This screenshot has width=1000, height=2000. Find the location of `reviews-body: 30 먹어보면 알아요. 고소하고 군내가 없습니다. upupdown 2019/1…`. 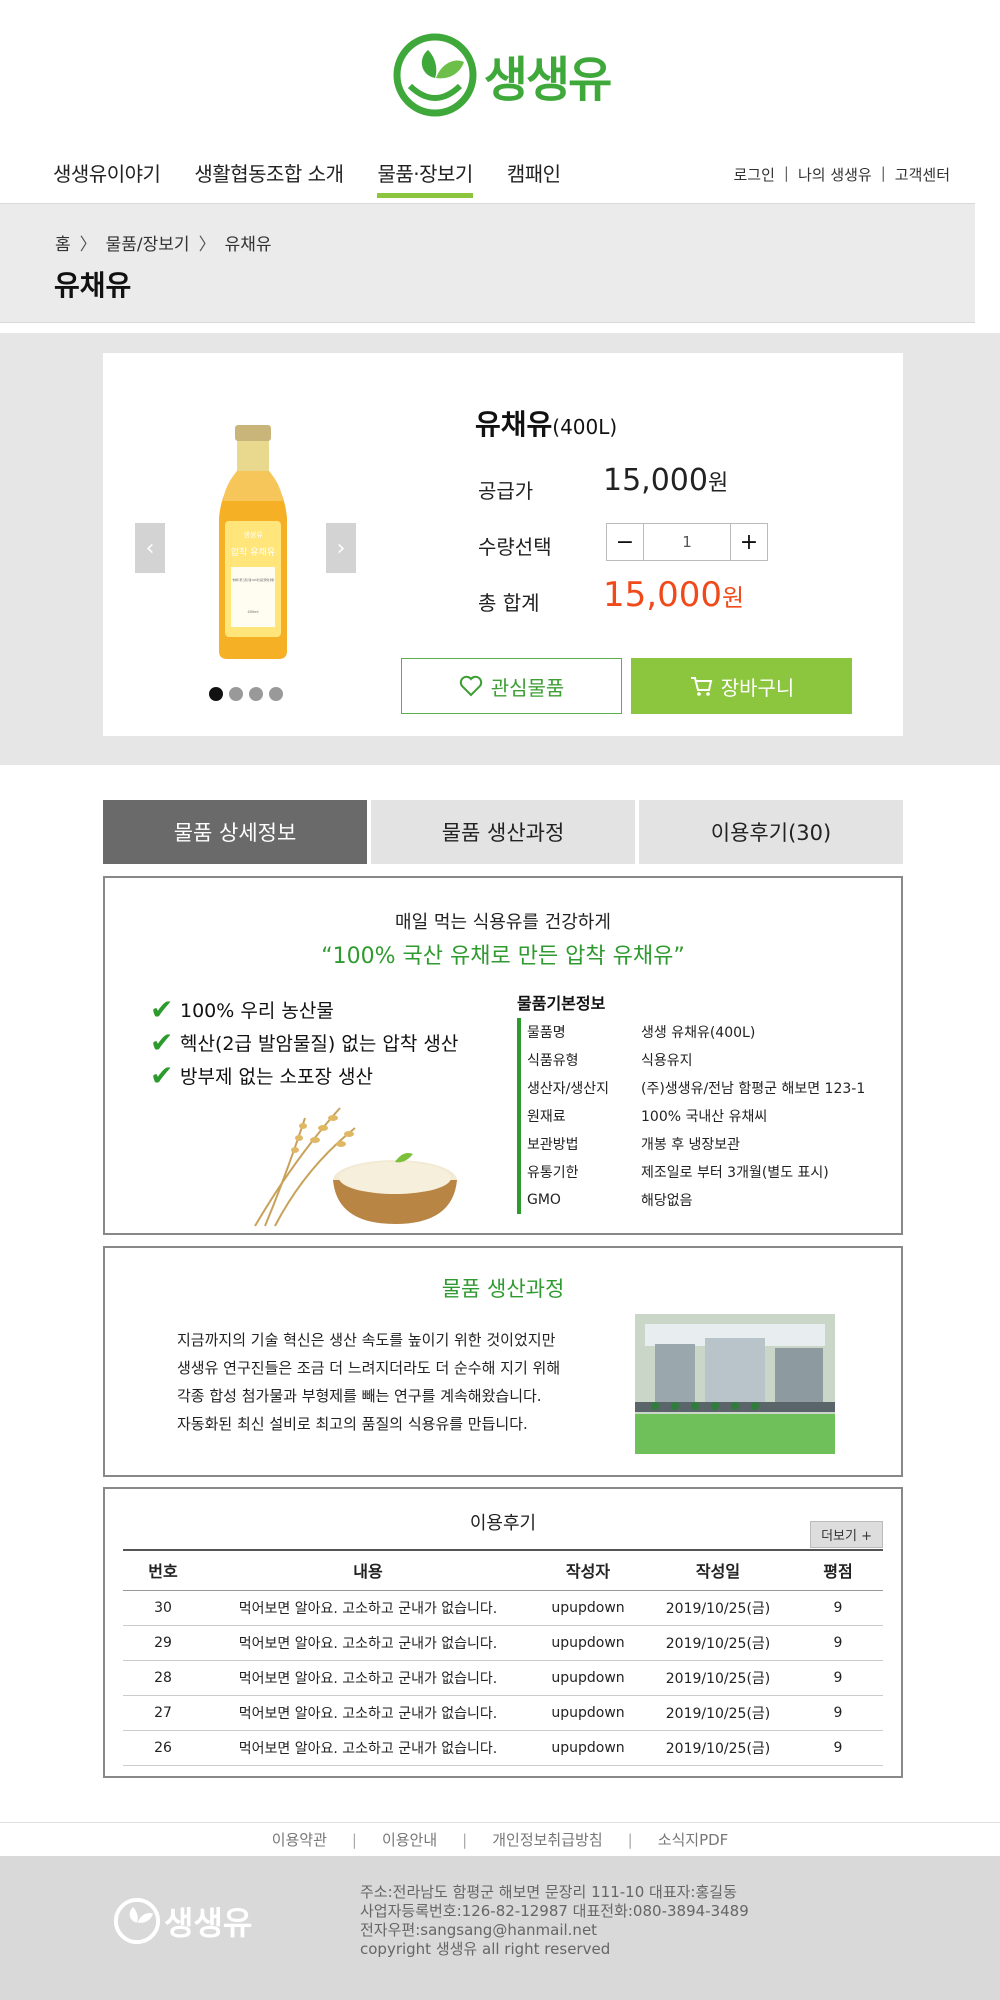

reviews-body: 30 먹어보면 알아요. 고소하고 군내가 없습니다. upupdown 2019/1… is located at coordinates (503, 1678).